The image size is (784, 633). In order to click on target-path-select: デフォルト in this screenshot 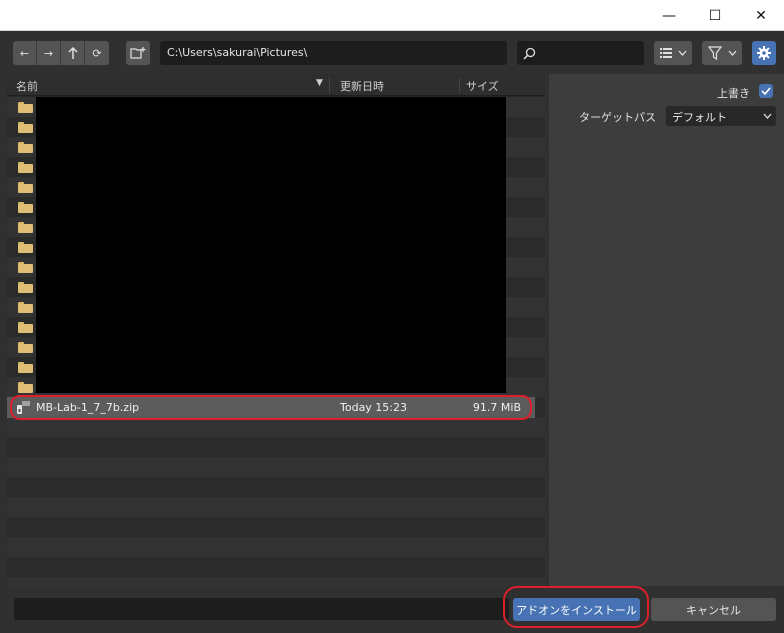, I will do `click(721, 116)`.